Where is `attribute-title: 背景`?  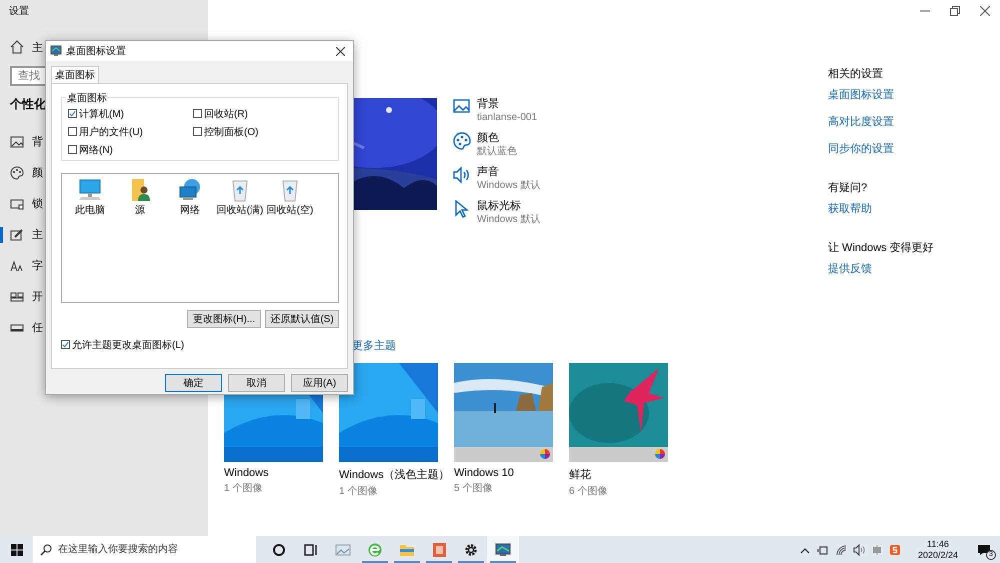
attribute-title: 背景 is located at coordinates (488, 104).